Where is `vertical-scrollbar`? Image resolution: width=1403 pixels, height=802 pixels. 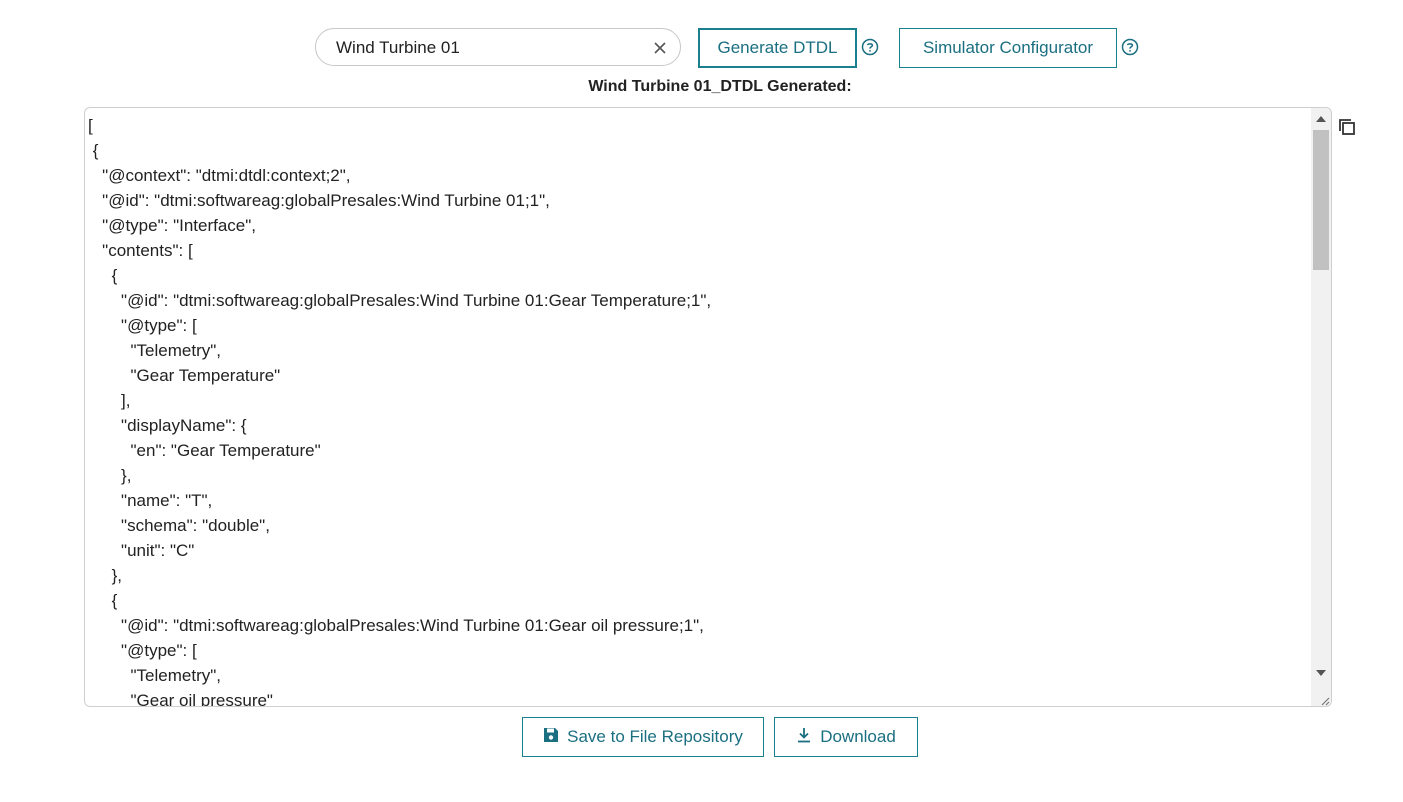 vertical-scrollbar is located at coordinates (1321, 407).